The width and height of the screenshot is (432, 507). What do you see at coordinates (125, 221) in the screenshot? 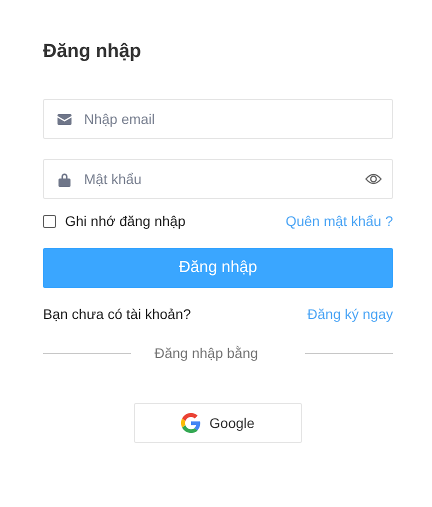
I see `remember-label: Ghi nhớ đăng nhập` at bounding box center [125, 221].